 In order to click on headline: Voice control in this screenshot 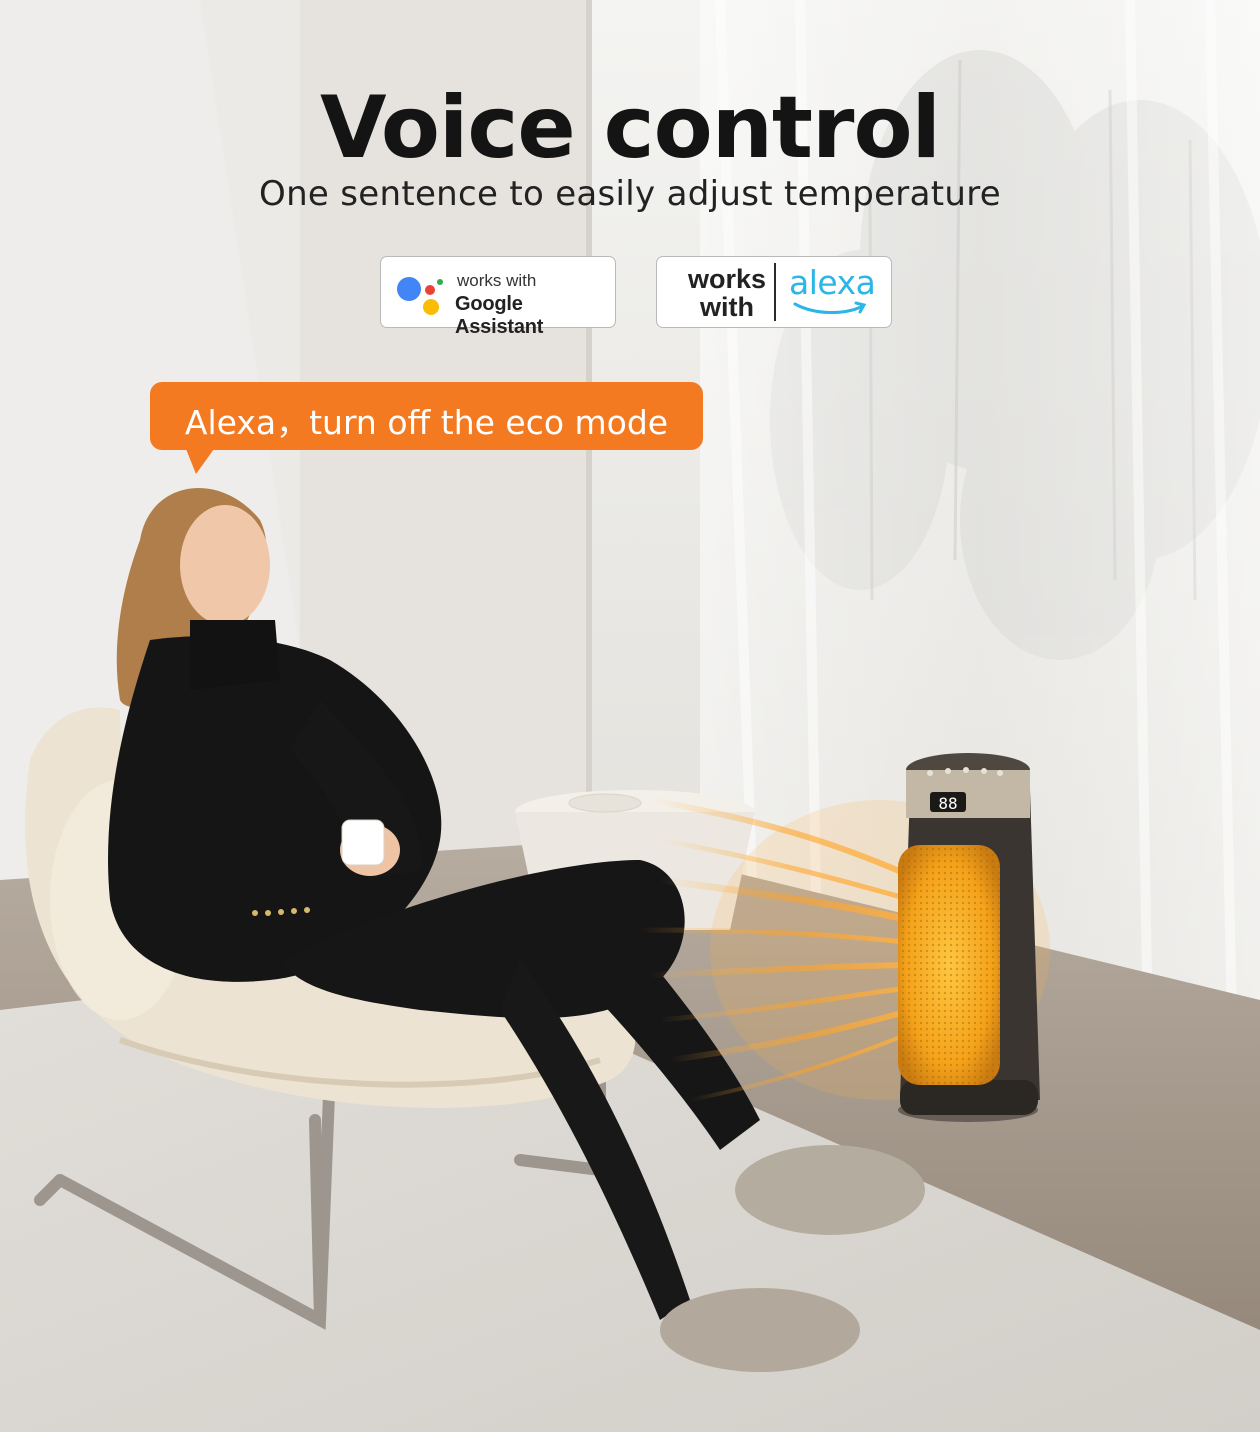, I will do `click(630, 128)`.